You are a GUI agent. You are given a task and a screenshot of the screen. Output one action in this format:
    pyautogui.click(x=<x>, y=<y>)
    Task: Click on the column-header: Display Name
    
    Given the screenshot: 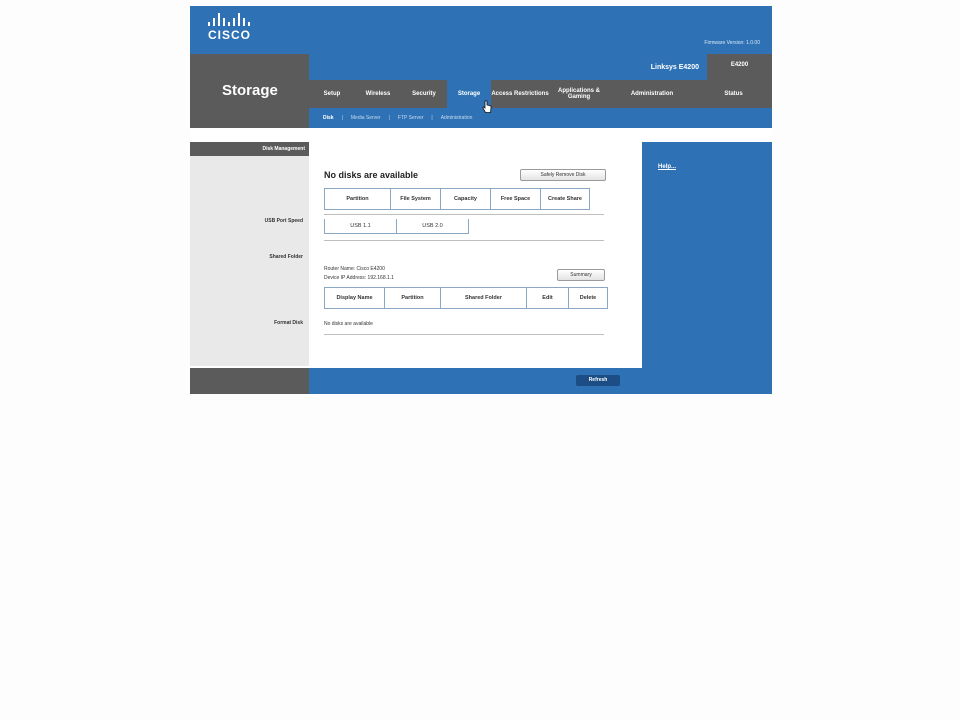 What is the action you would take?
    pyautogui.click(x=354, y=298)
    